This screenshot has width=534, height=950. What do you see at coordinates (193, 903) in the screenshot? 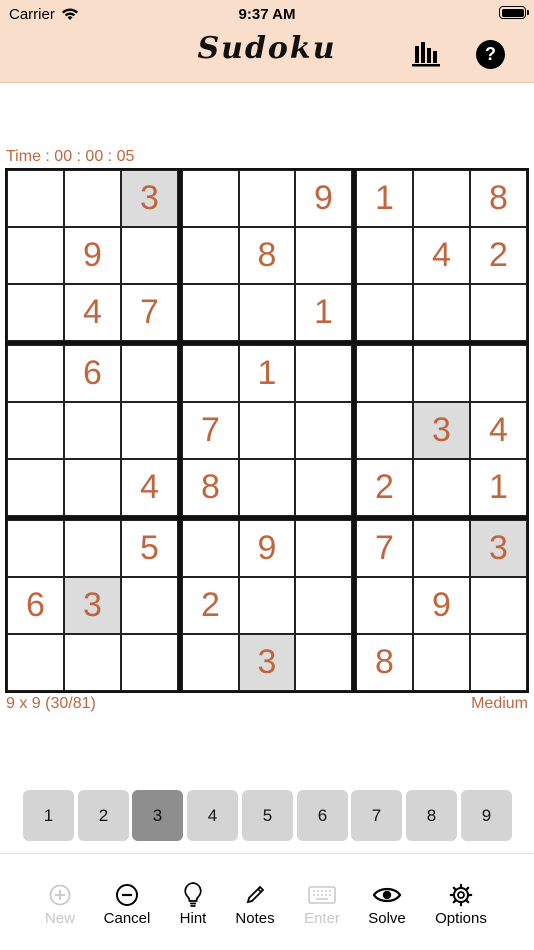
I see `hint-button: Hint` at bounding box center [193, 903].